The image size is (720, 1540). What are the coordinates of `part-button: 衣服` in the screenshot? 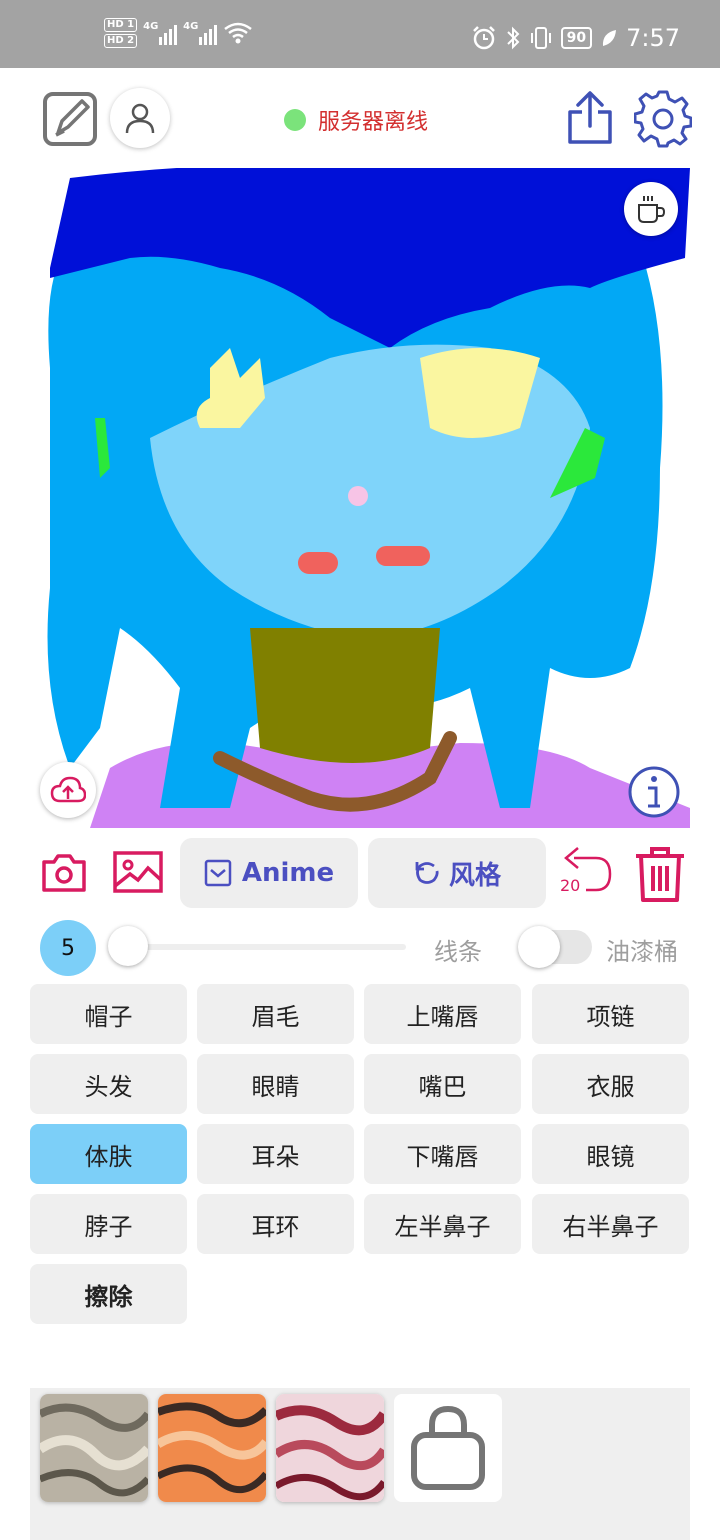 It's located at (610, 1084).